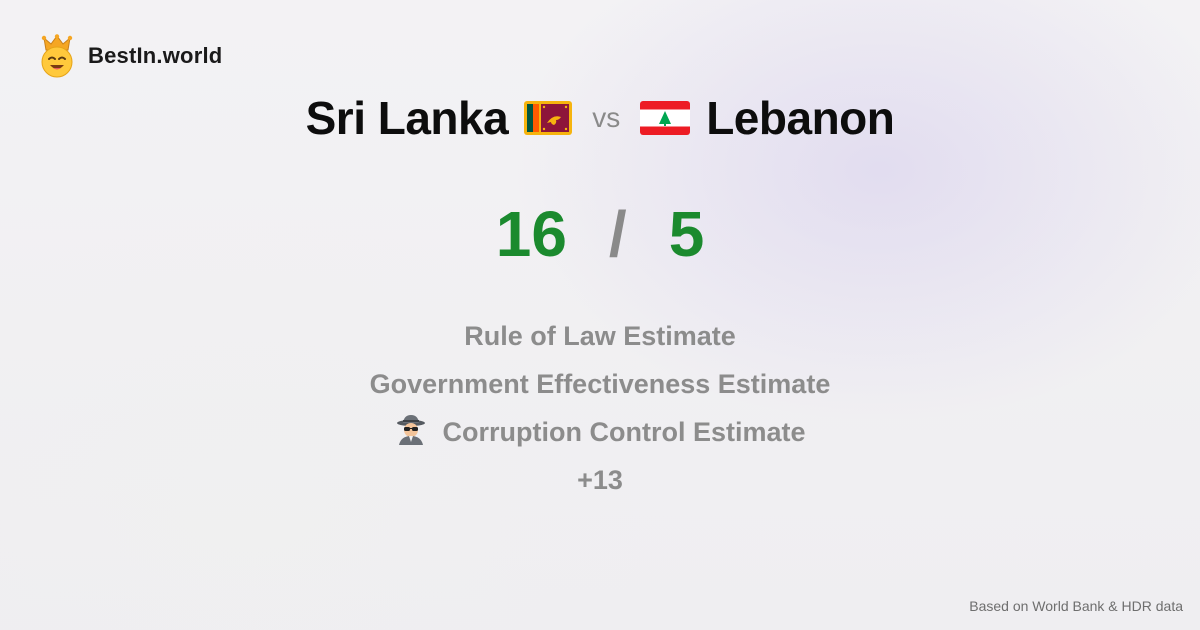 The image size is (1200, 630). I want to click on right-score: 5, so click(686, 234).